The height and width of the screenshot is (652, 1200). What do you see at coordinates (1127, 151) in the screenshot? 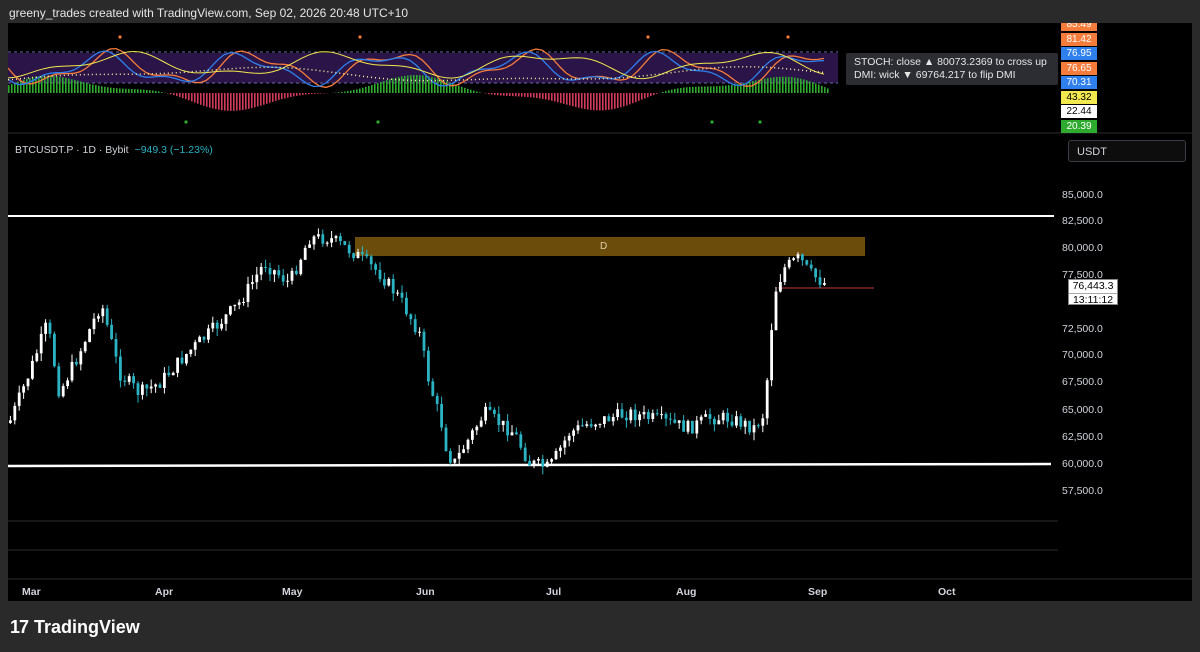
I see `currency-button: USDT` at bounding box center [1127, 151].